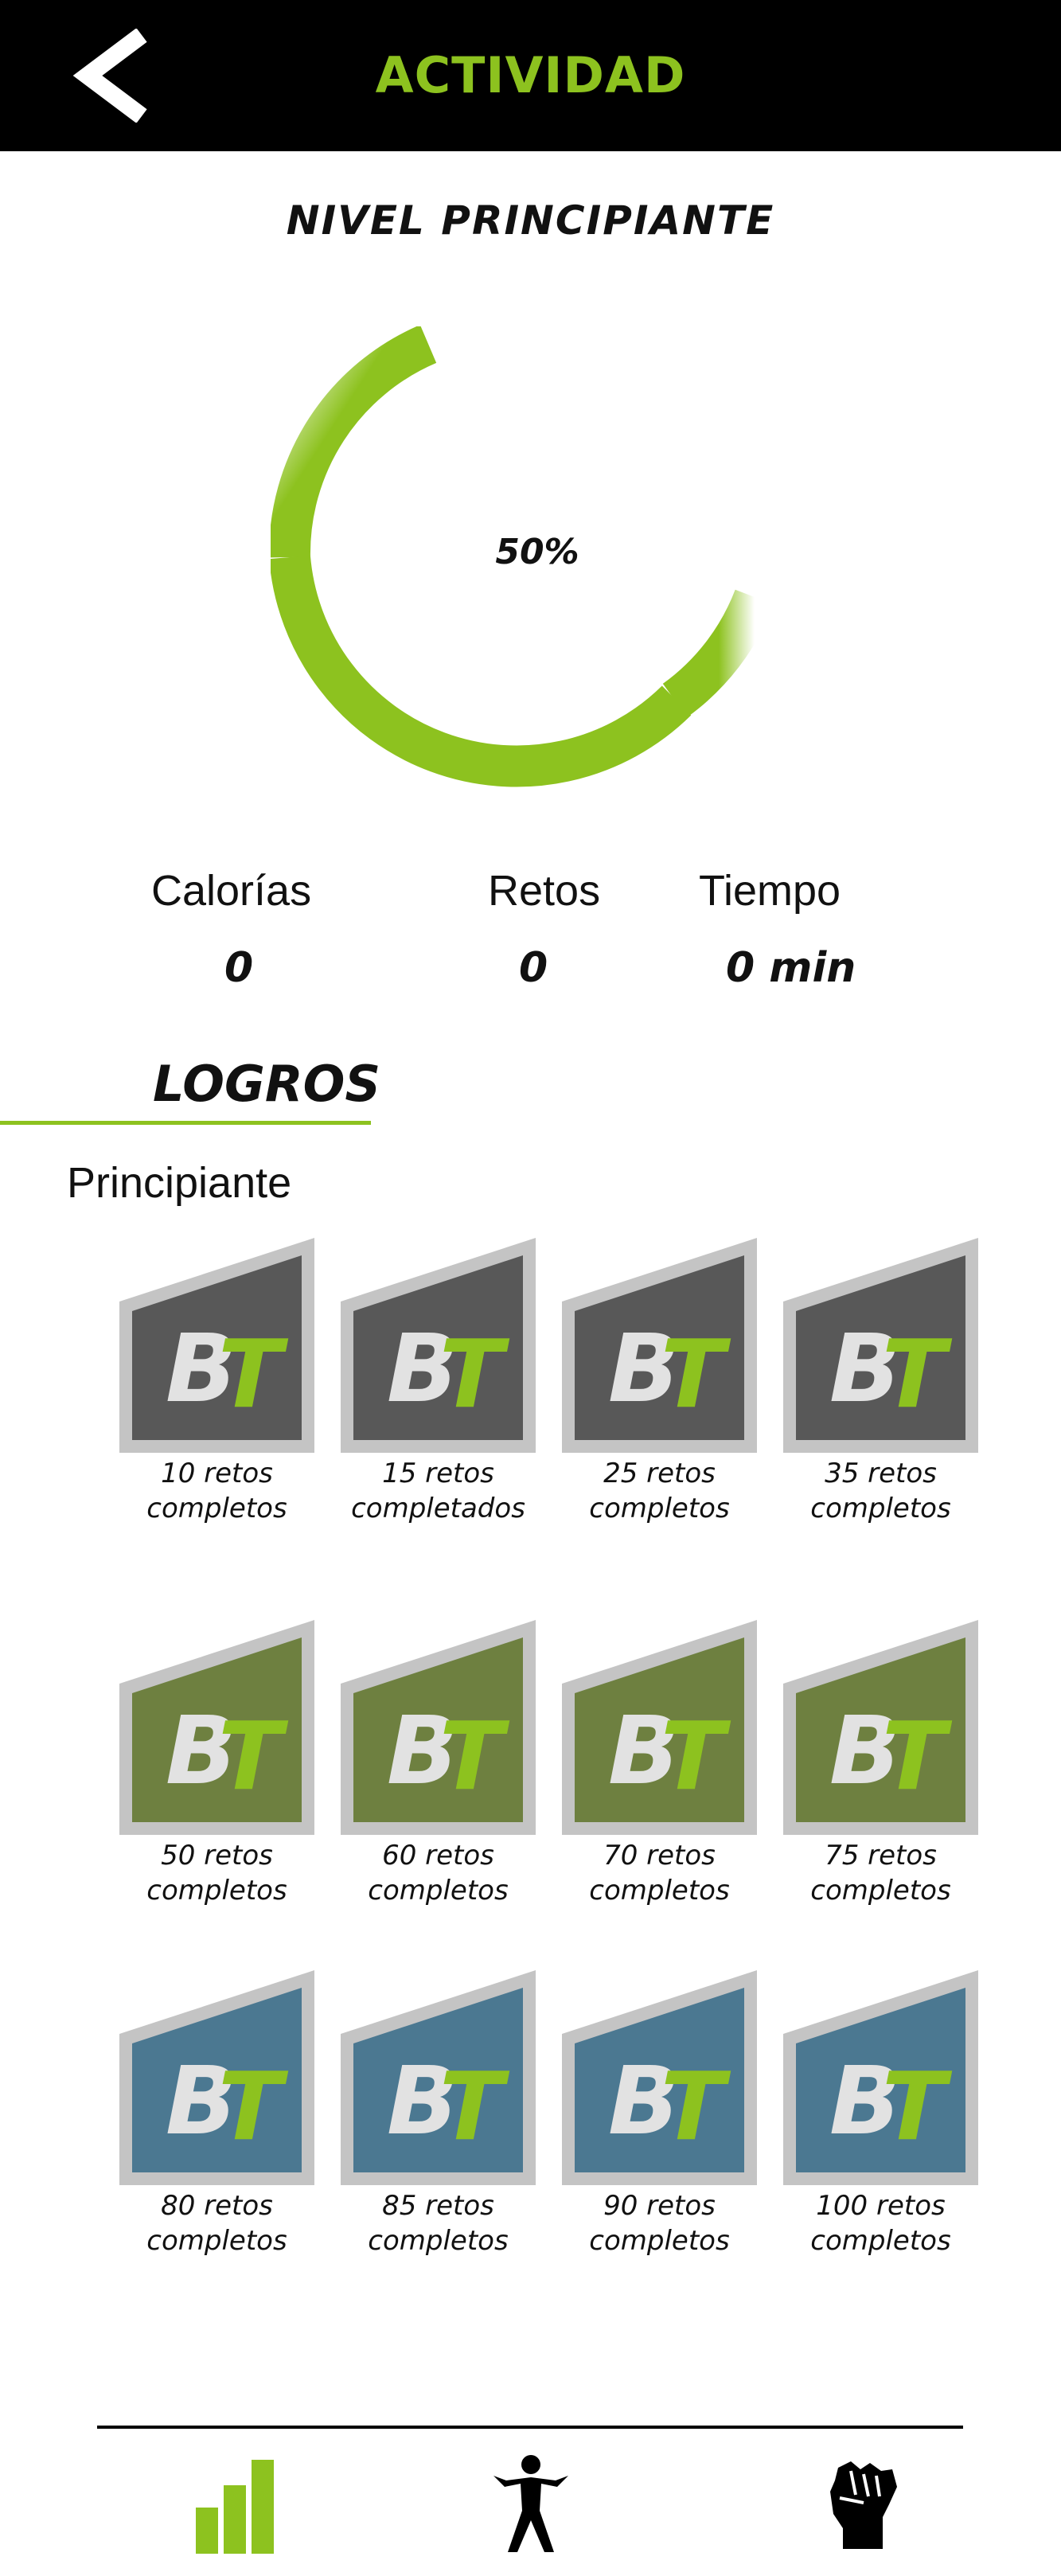 Image resolution: width=1061 pixels, height=2576 pixels. I want to click on badge-caption: 60 retos completos, so click(438, 1873).